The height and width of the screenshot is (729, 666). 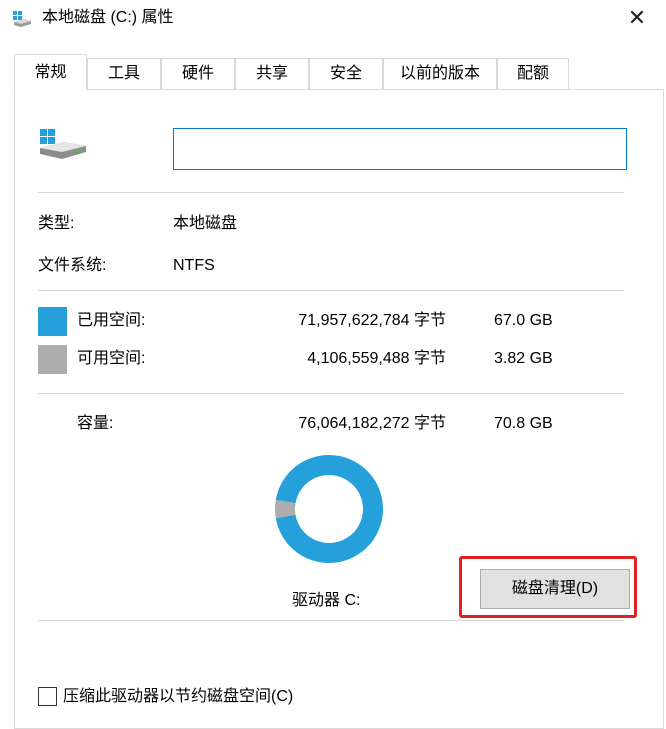 I want to click on close-icon: ✕, so click(x=637, y=17).